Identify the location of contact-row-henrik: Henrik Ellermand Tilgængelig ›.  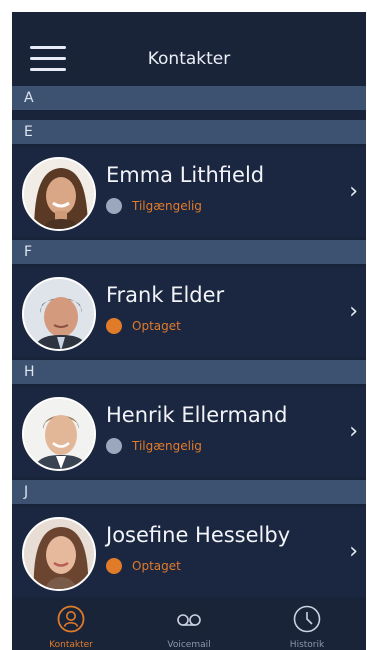
(189, 432).